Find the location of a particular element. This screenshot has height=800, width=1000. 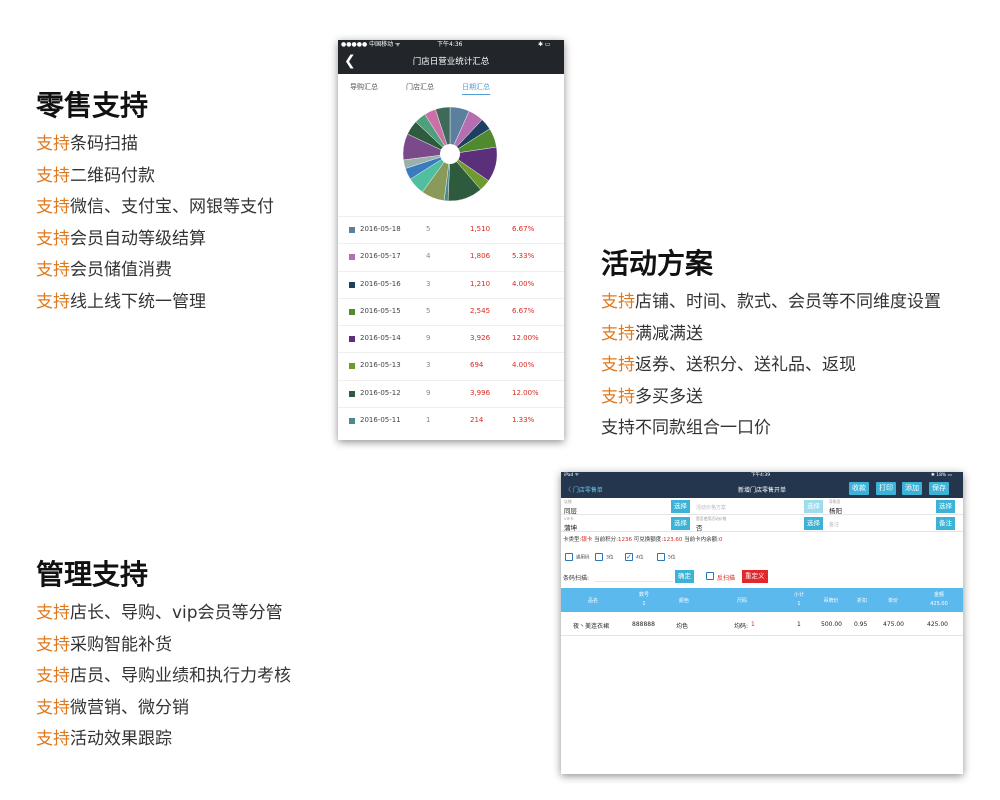

barcode-option: 通用码 is located at coordinates (577, 557).